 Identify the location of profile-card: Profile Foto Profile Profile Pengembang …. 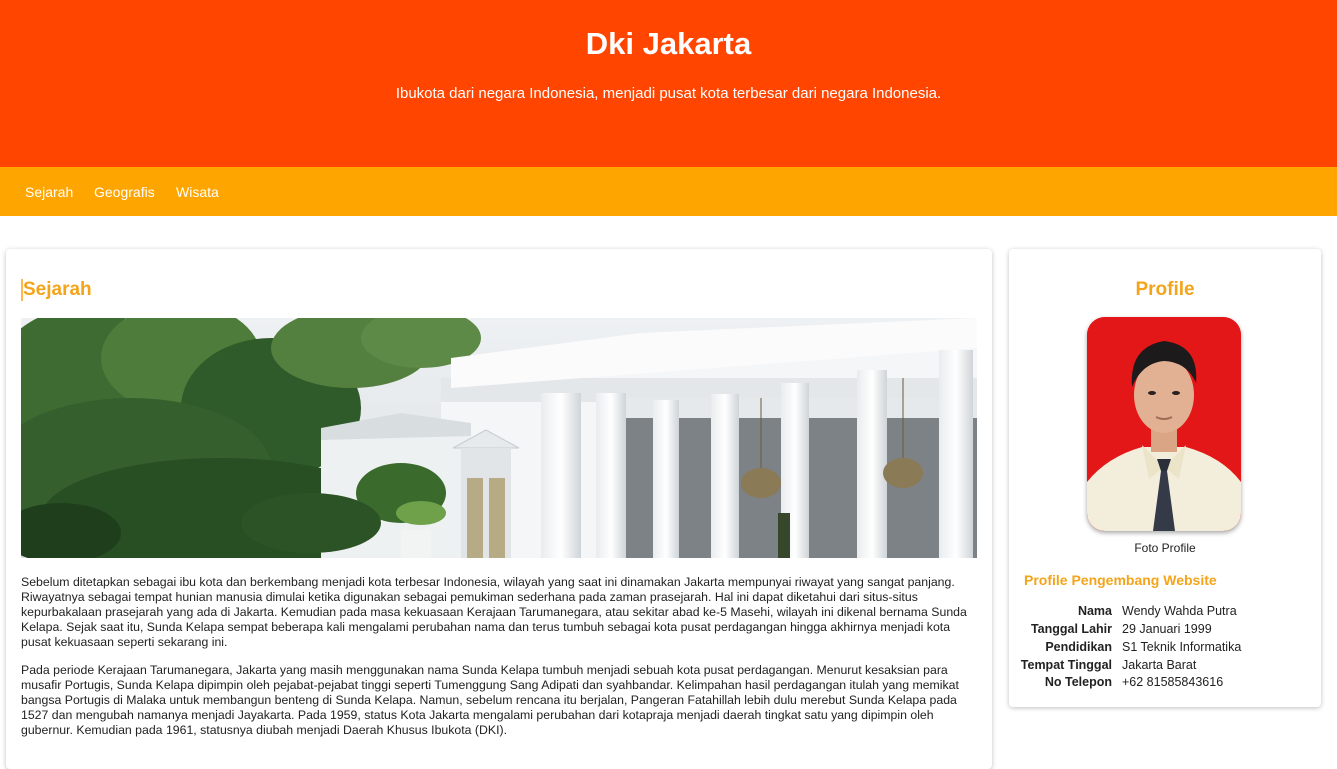
(1165, 478).